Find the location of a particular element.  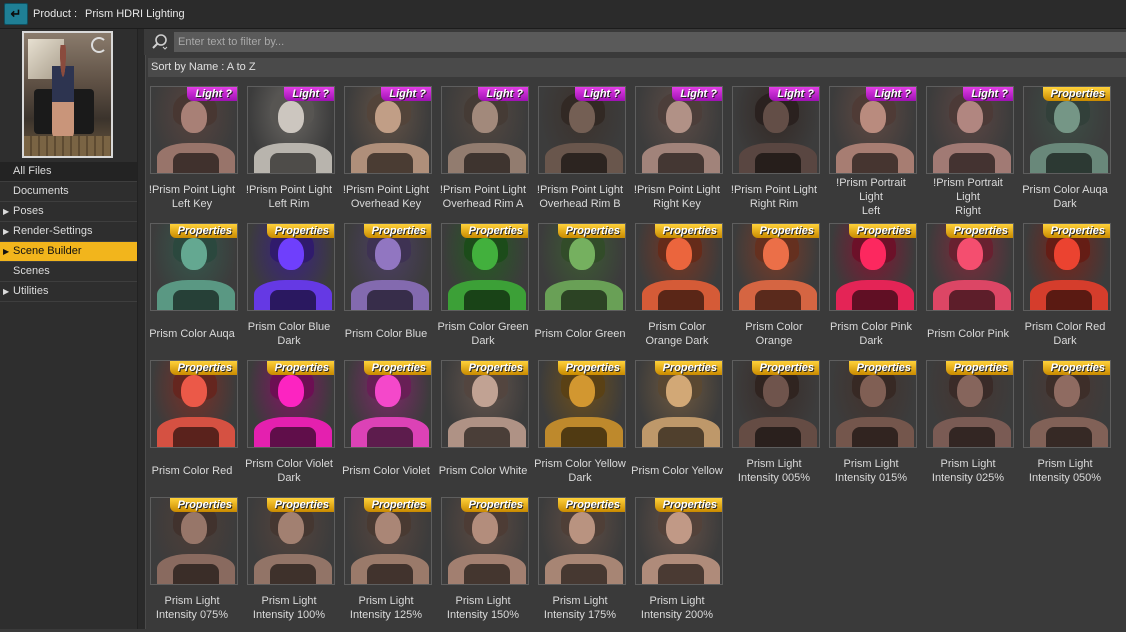

asset-tile: Properties Prism Color Pink is located at coordinates (972, 289).